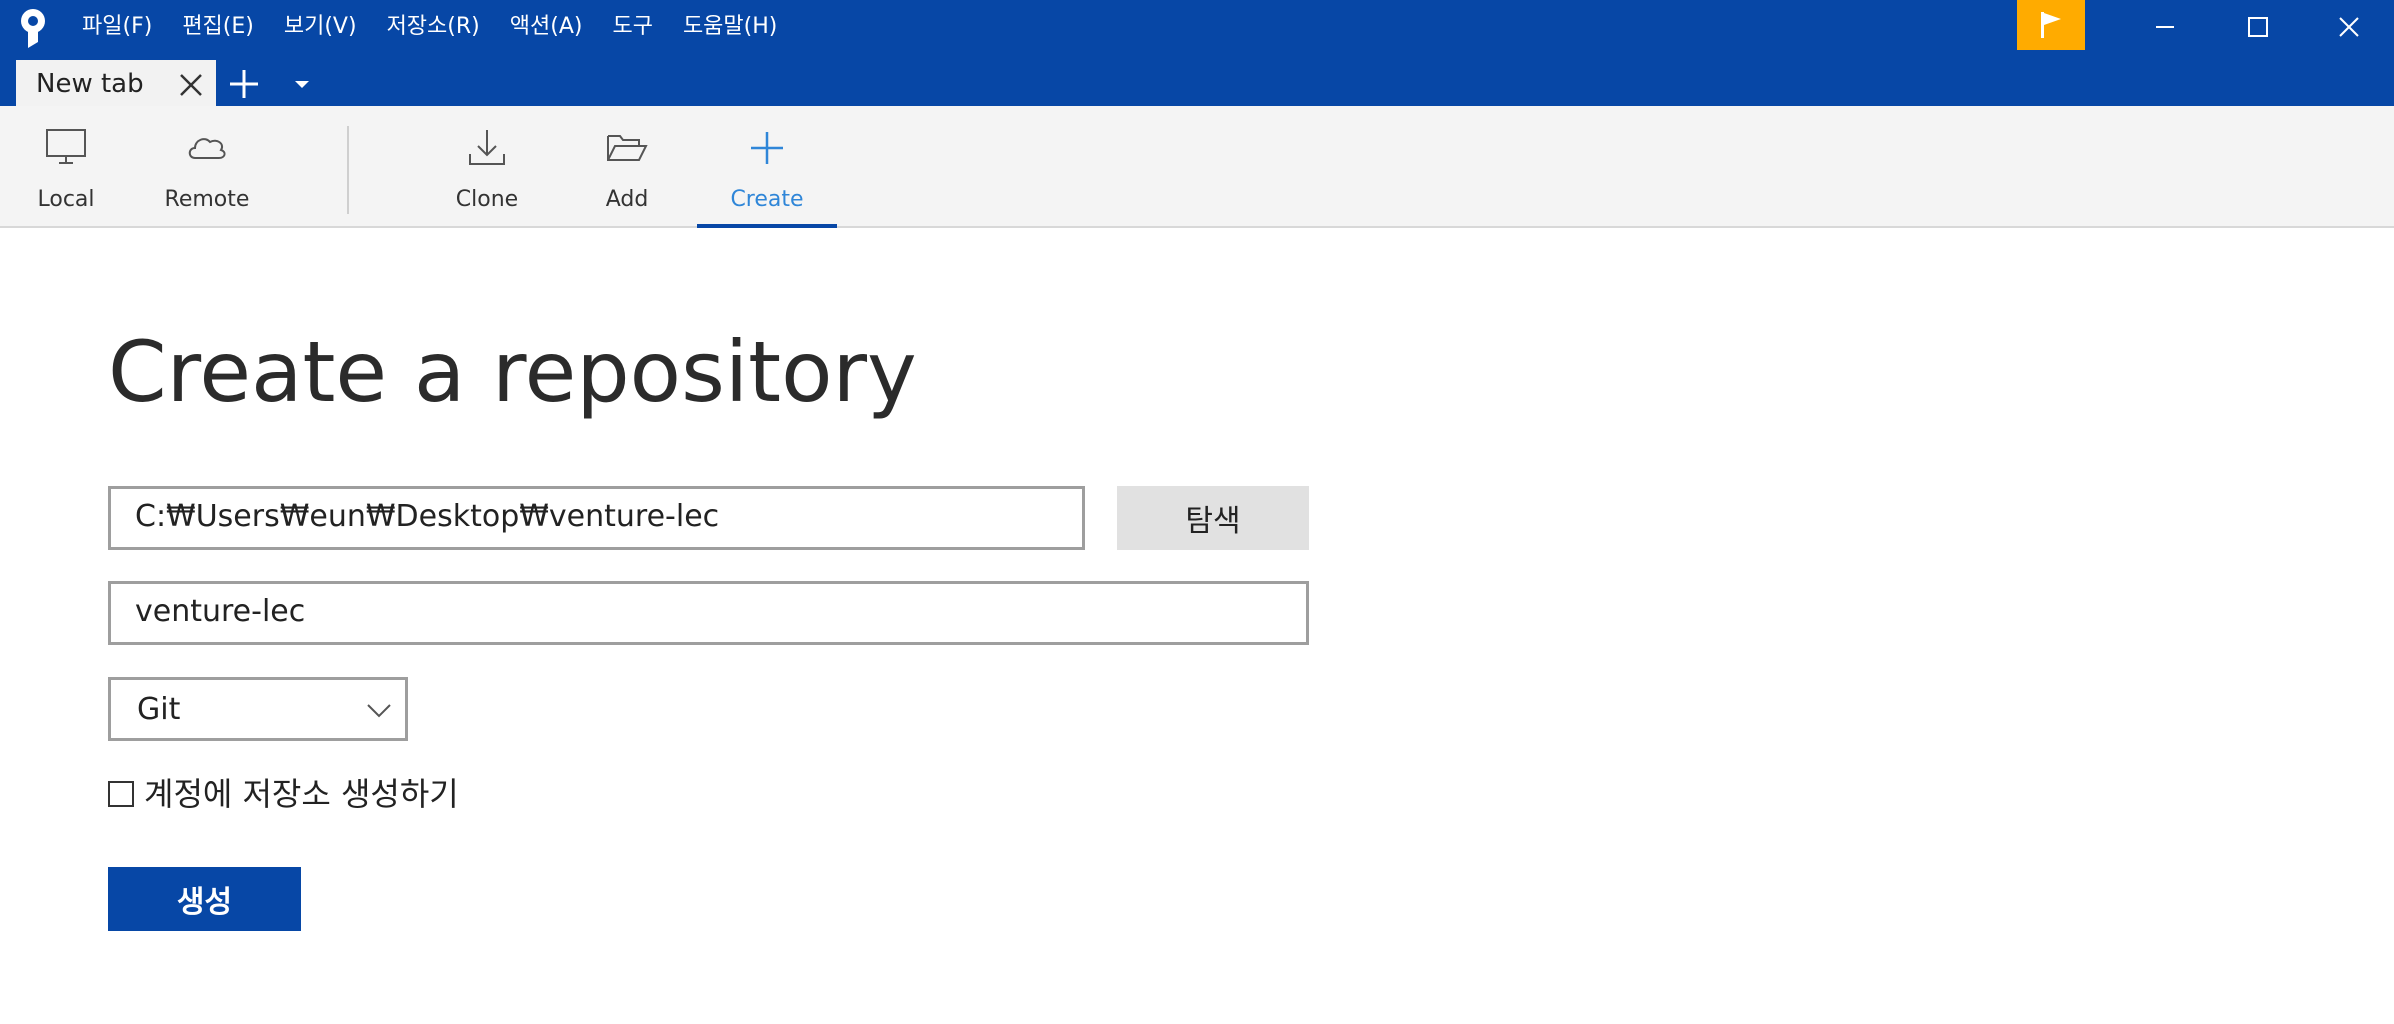  Describe the element at coordinates (1197, 167) in the screenshot. I see `toolbar: Local Remote Clone Add Create` at that location.